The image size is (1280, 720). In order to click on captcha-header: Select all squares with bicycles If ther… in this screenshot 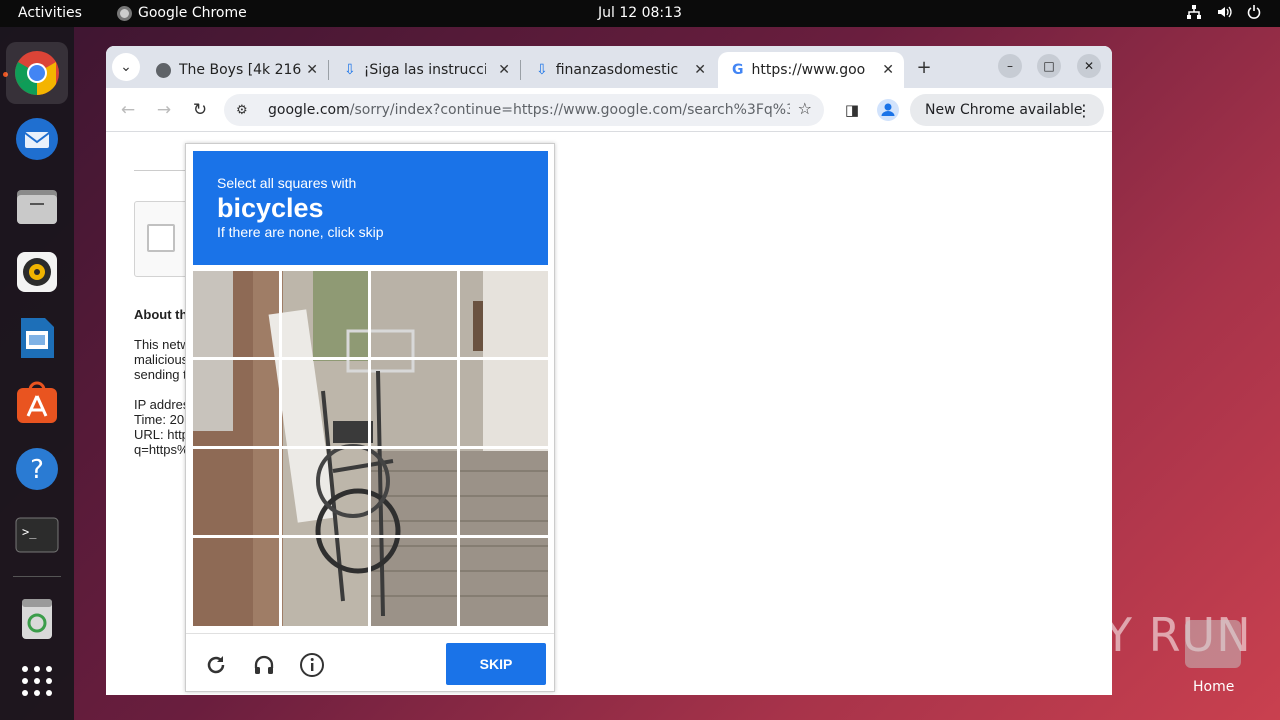, I will do `click(370, 208)`.